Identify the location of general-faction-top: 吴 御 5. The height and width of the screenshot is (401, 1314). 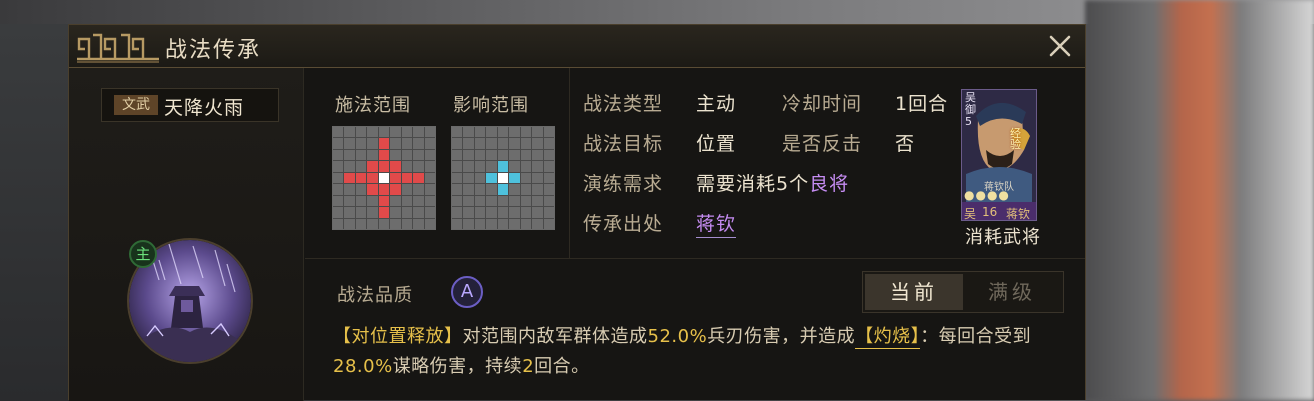
(972, 110).